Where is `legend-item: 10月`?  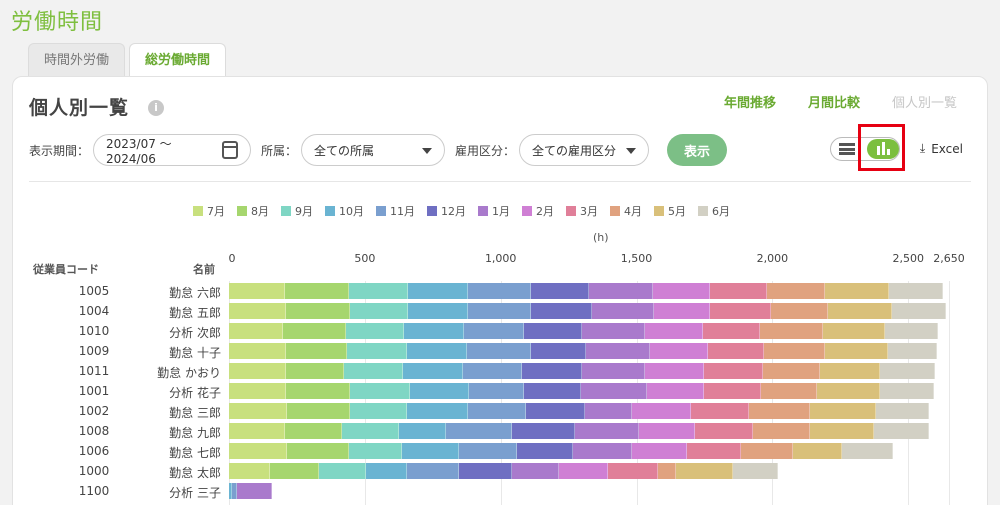
legend-item: 10月 is located at coordinates (344, 211).